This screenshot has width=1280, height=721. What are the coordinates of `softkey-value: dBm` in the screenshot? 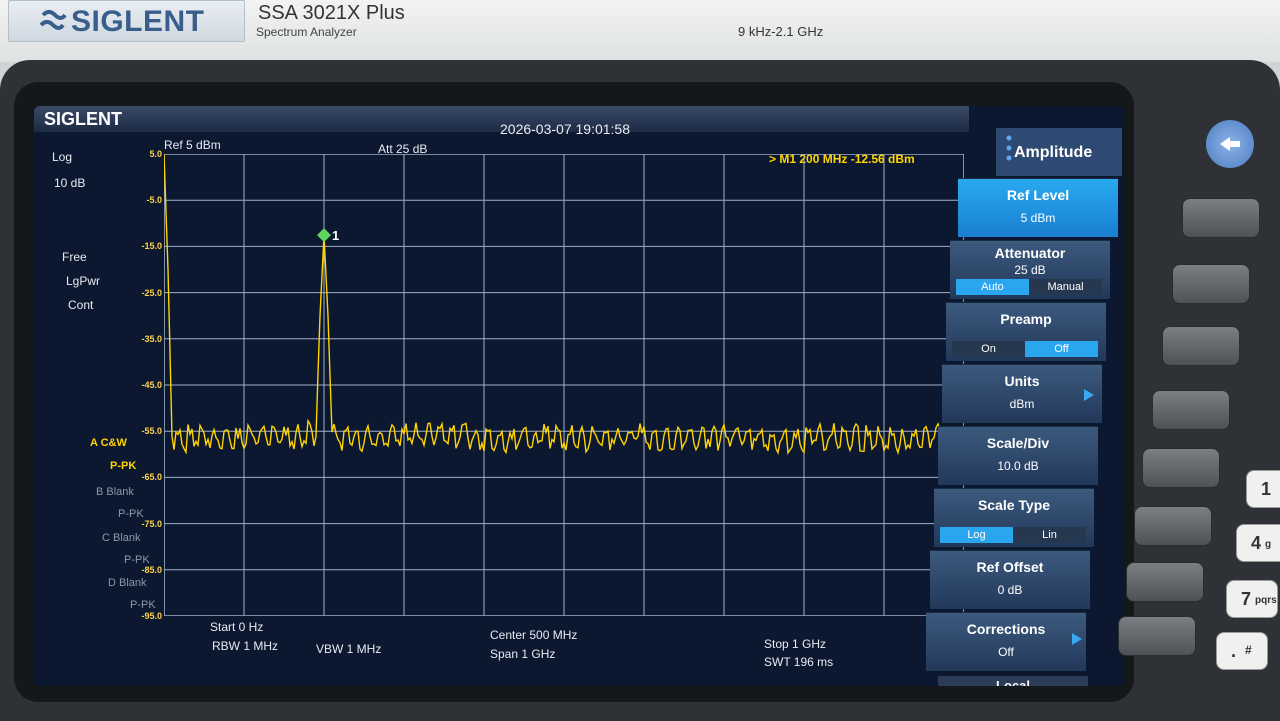 It's located at (1022, 404).